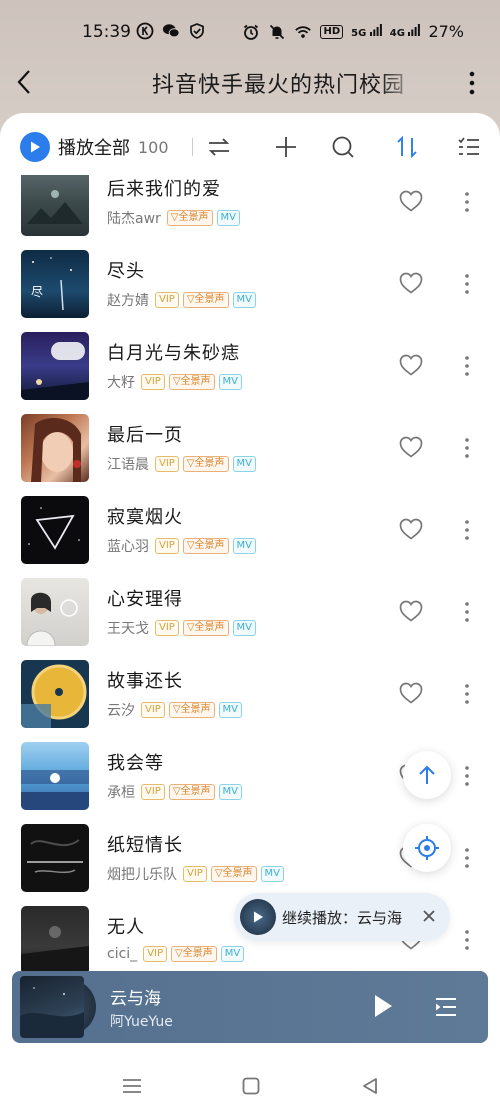  I want to click on song-title: 最后一页, so click(145, 435).